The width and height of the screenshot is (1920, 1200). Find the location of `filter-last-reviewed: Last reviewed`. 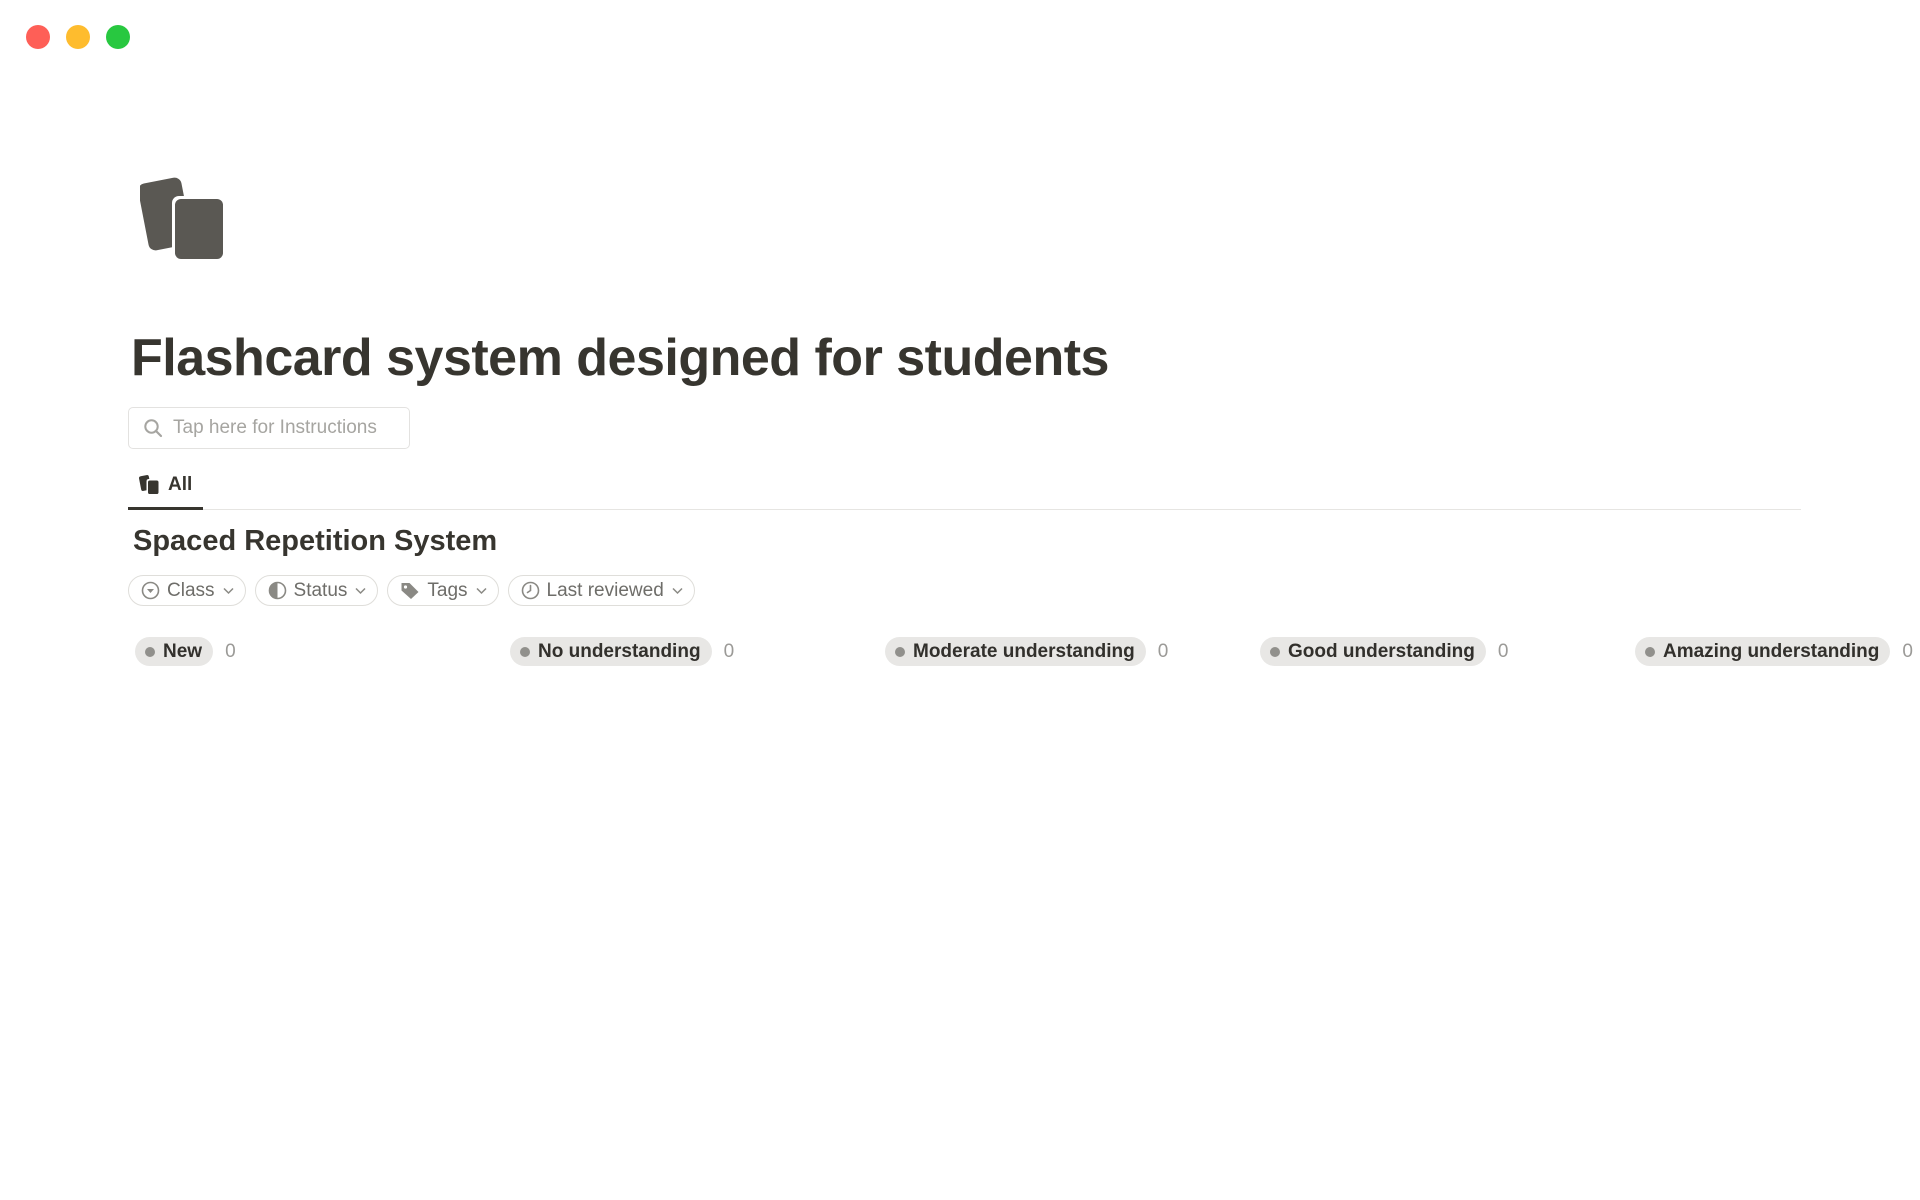

filter-last-reviewed: Last reviewed is located at coordinates (601, 590).